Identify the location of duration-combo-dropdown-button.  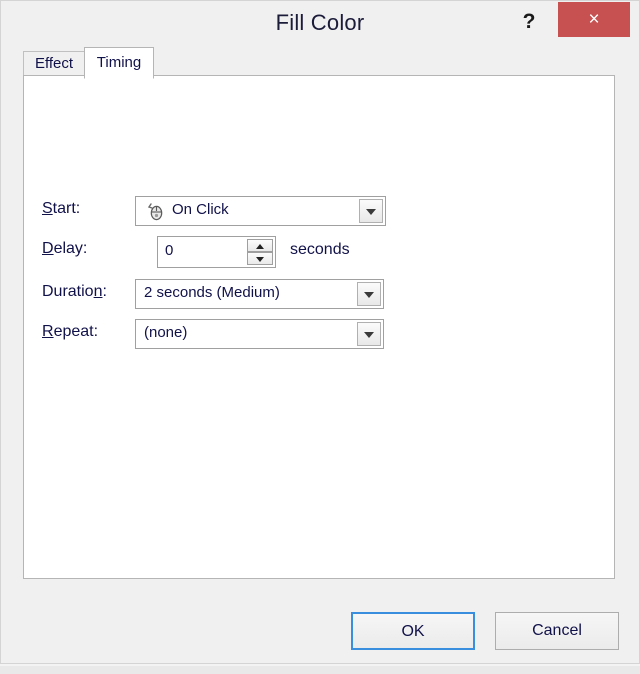
(369, 294).